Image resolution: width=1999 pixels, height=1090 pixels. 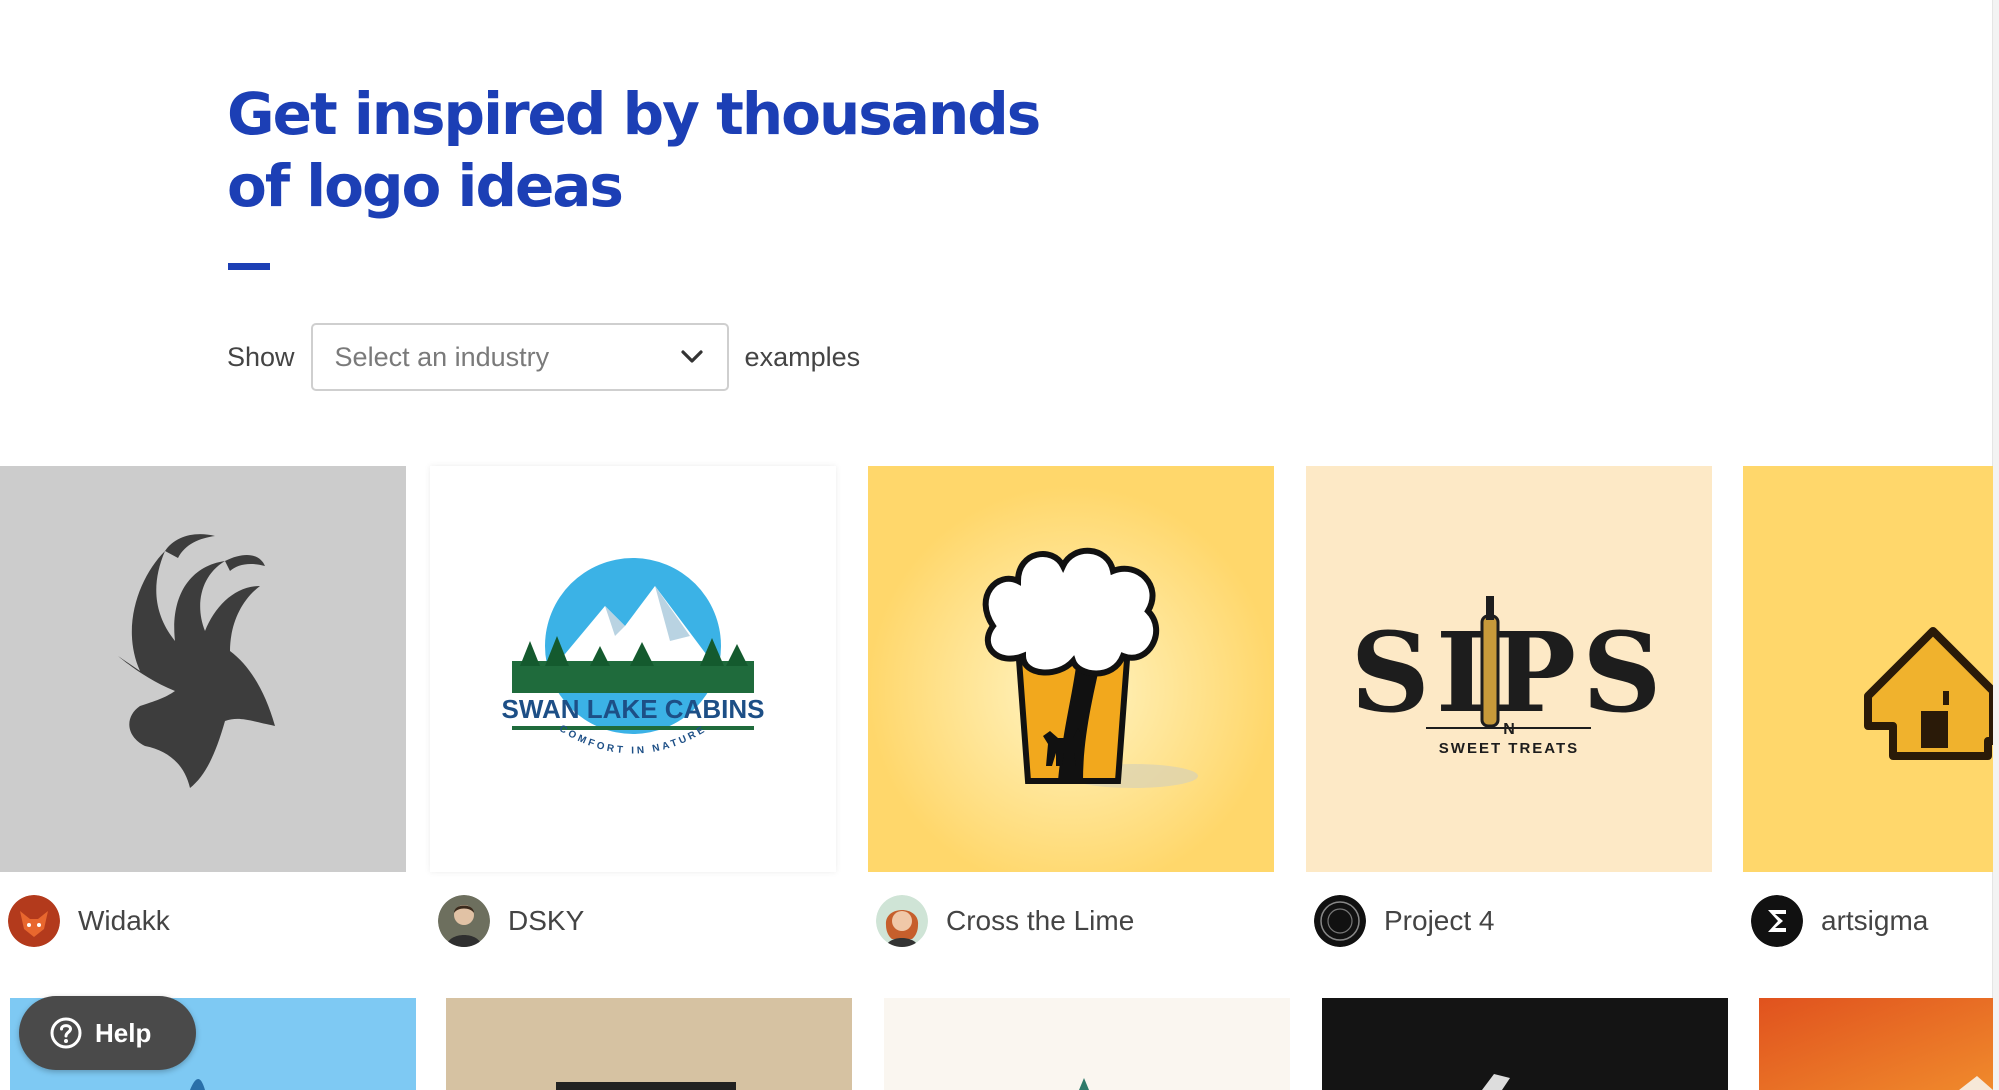 I want to click on stag-logo-icon, so click(x=203, y=669).